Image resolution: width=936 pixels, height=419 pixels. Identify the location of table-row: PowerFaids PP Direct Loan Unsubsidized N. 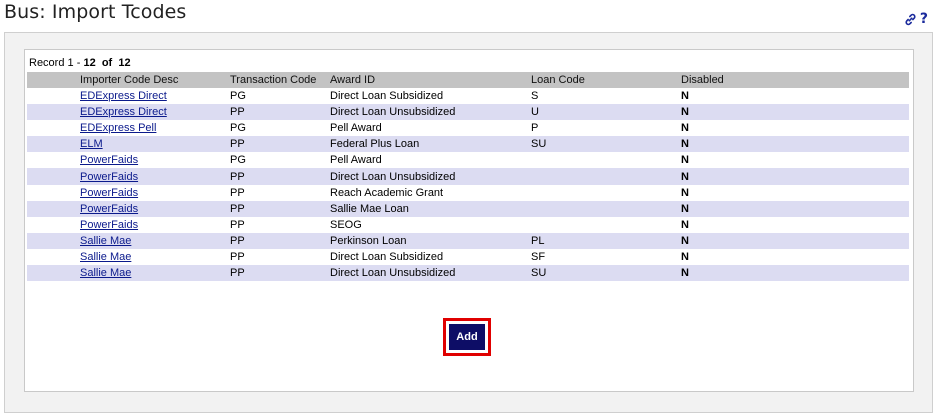
(468, 176).